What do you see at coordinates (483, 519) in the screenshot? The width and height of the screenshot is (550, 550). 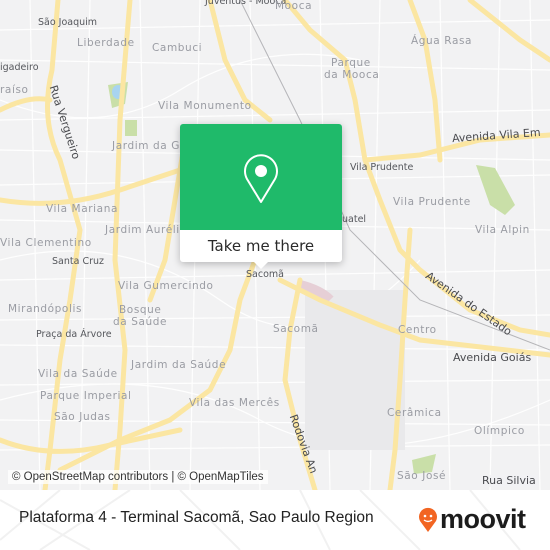 I see `moovit-wordmark: moovit` at bounding box center [483, 519].